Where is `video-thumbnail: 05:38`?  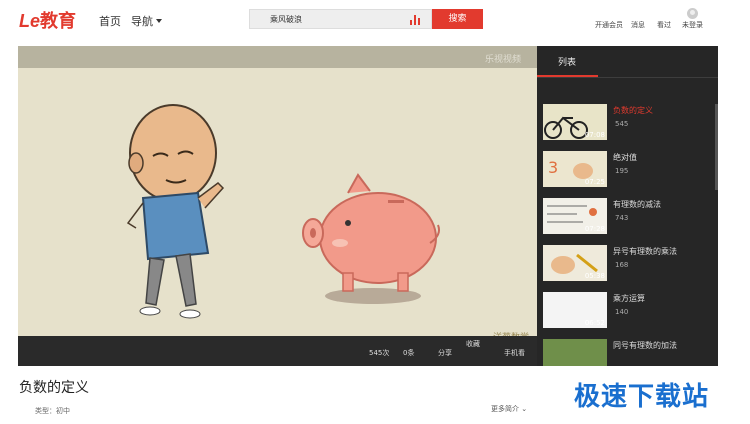 video-thumbnail: 05:38 is located at coordinates (575, 263).